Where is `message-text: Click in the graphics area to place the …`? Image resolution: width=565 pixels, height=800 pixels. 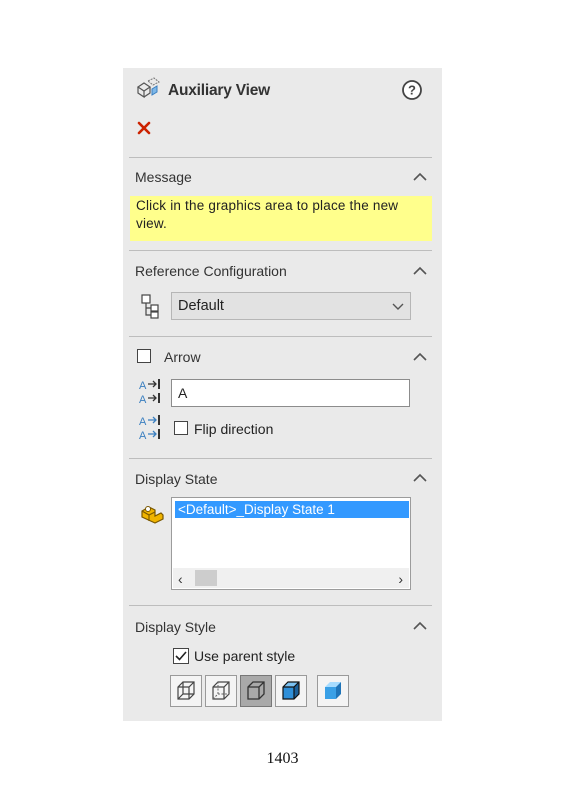
message-text: Click in the graphics area to place the … is located at coordinates (281, 218).